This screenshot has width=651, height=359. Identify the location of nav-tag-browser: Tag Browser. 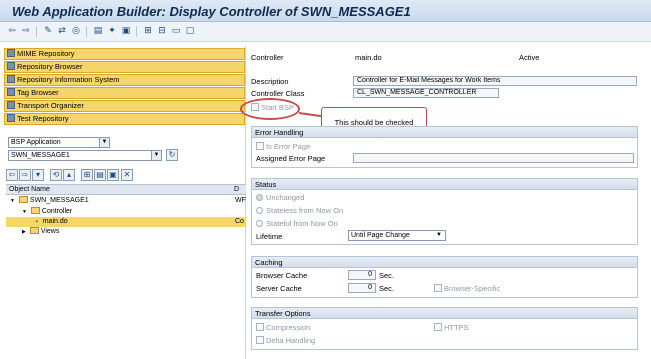
(124, 93).